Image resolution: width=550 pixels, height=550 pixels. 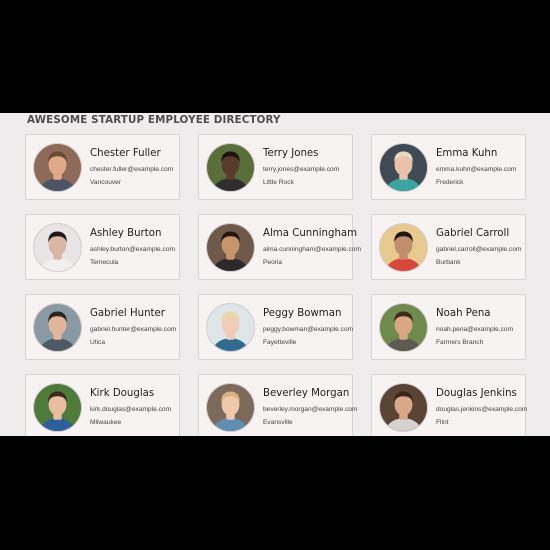 I want to click on employee-email: chester.fuller@example.com, so click(x=132, y=169).